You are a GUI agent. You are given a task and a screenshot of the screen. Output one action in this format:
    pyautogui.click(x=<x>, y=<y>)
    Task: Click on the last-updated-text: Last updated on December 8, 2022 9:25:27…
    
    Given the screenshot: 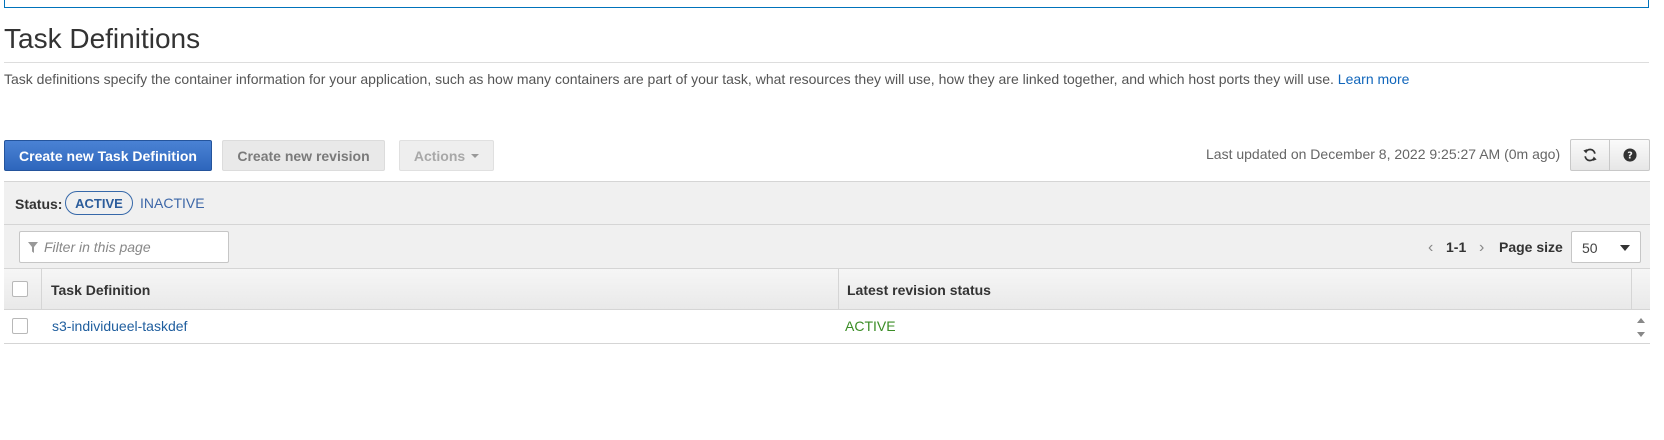 What is the action you would take?
    pyautogui.click(x=1383, y=154)
    